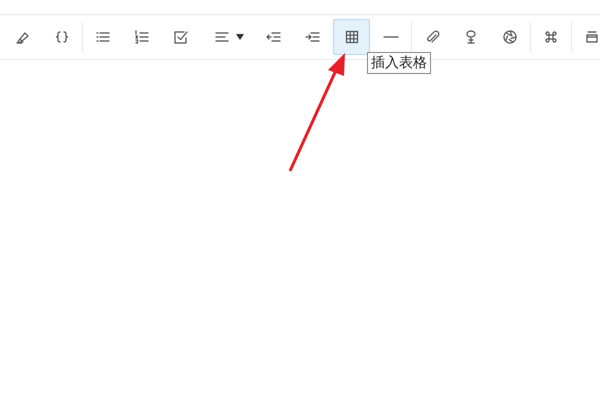 This screenshot has height=400, width=600. I want to click on code-icon, so click(62, 37).